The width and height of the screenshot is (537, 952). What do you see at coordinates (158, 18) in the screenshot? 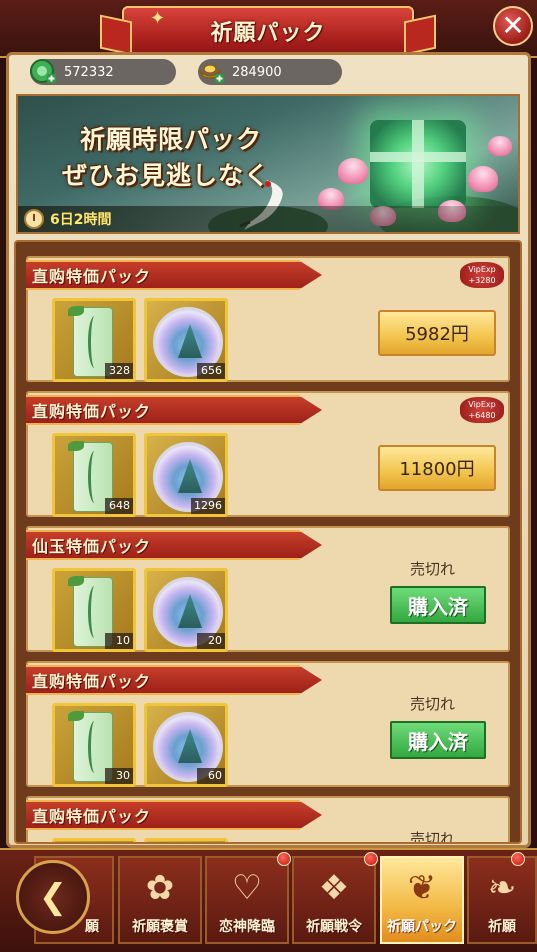
I see `sparkle-icon: ✦` at bounding box center [158, 18].